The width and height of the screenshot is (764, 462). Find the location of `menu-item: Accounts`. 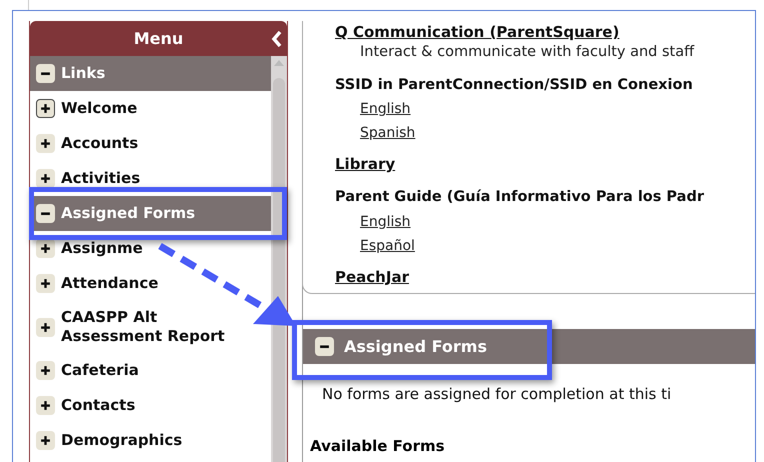

menu-item: Accounts is located at coordinates (150, 143).